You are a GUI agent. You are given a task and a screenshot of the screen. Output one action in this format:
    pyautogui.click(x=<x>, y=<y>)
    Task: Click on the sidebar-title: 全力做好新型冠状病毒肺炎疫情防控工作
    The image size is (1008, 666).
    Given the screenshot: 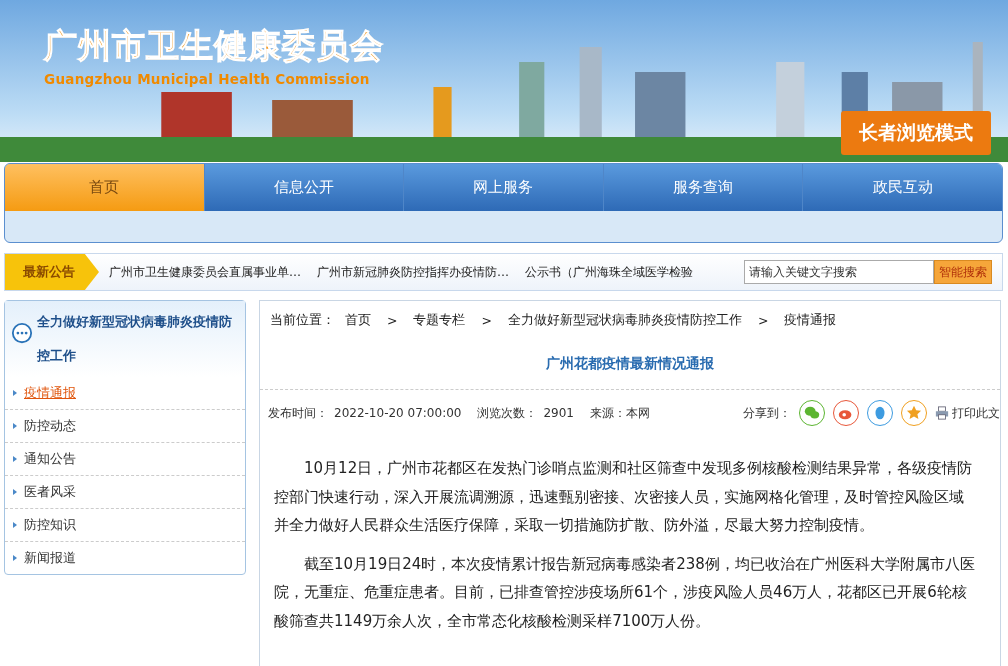 What is the action you would take?
    pyautogui.click(x=135, y=339)
    